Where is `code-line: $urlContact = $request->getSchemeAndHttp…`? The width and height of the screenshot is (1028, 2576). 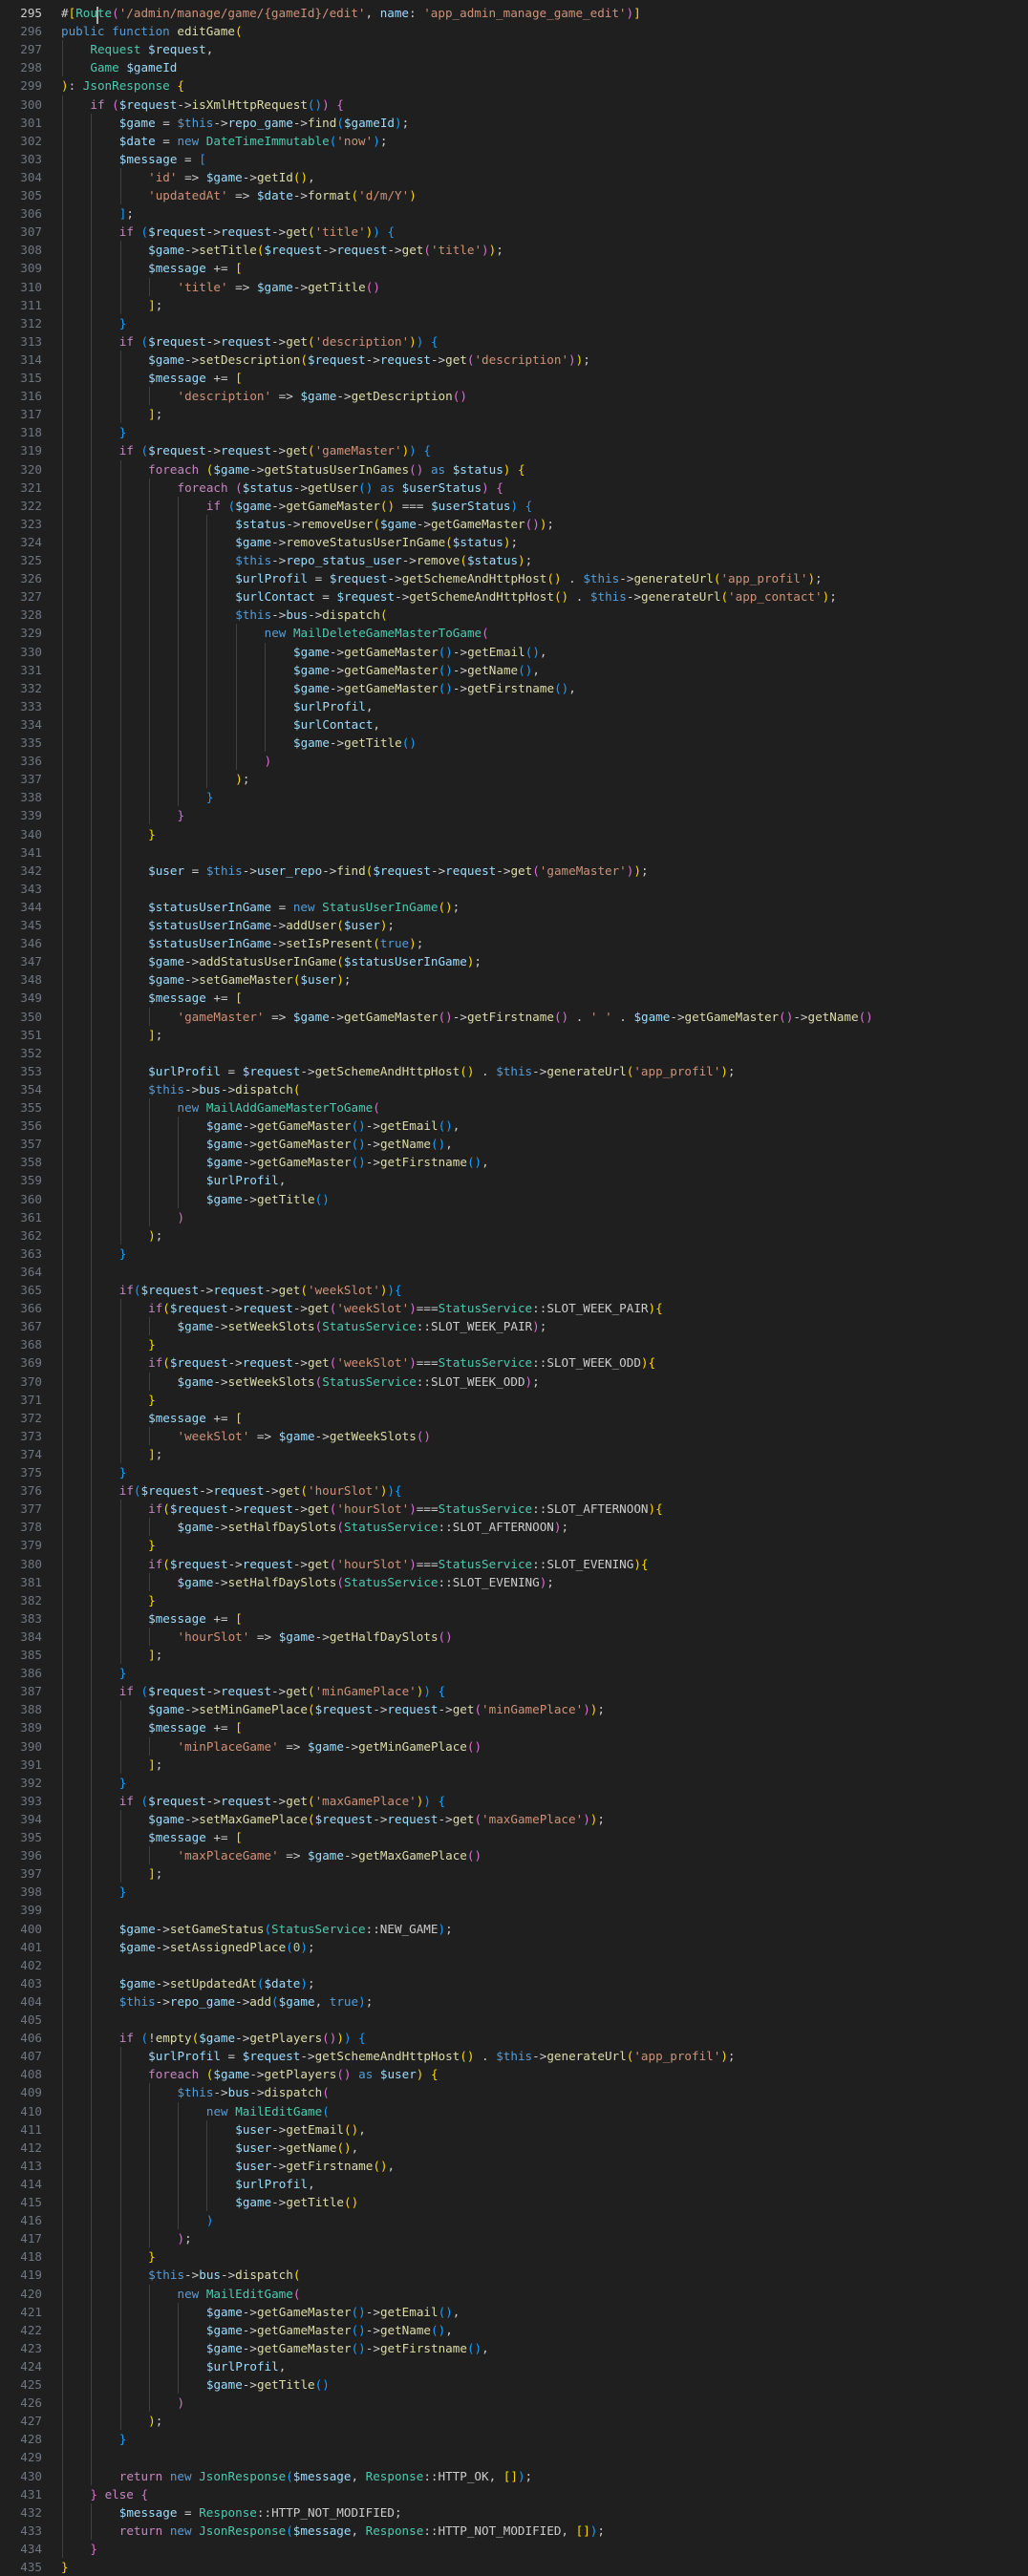
code-line: $urlContact = $request->getSchemeAndHttp… is located at coordinates (542, 596).